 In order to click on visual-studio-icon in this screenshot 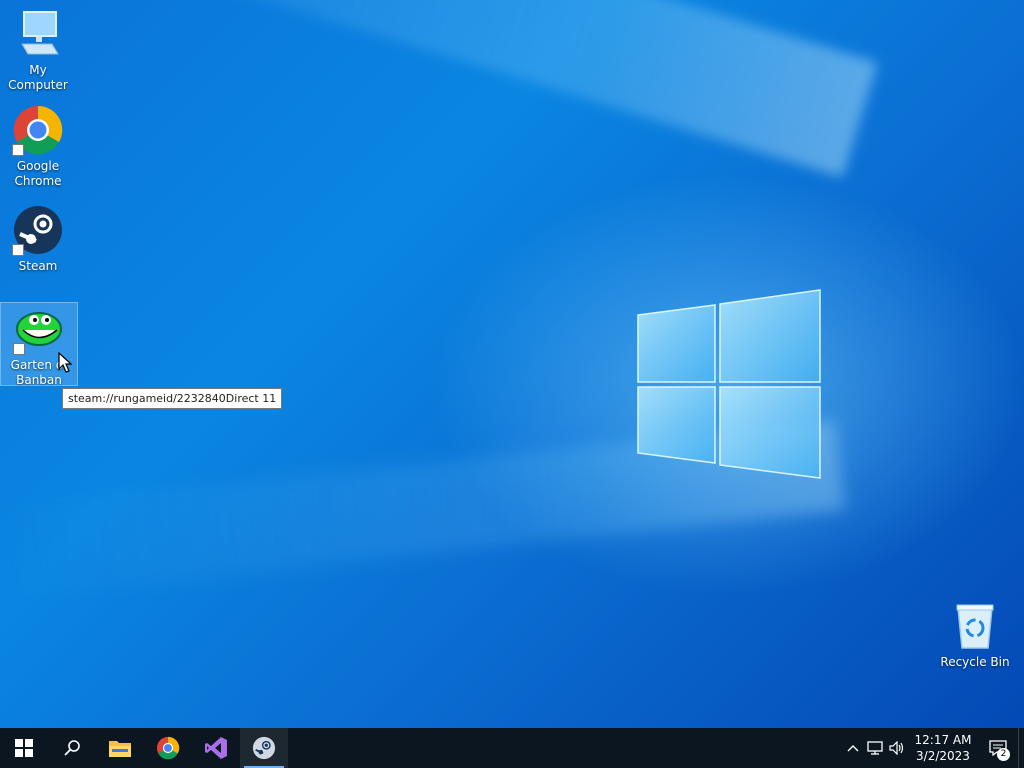, I will do `click(216, 748)`.